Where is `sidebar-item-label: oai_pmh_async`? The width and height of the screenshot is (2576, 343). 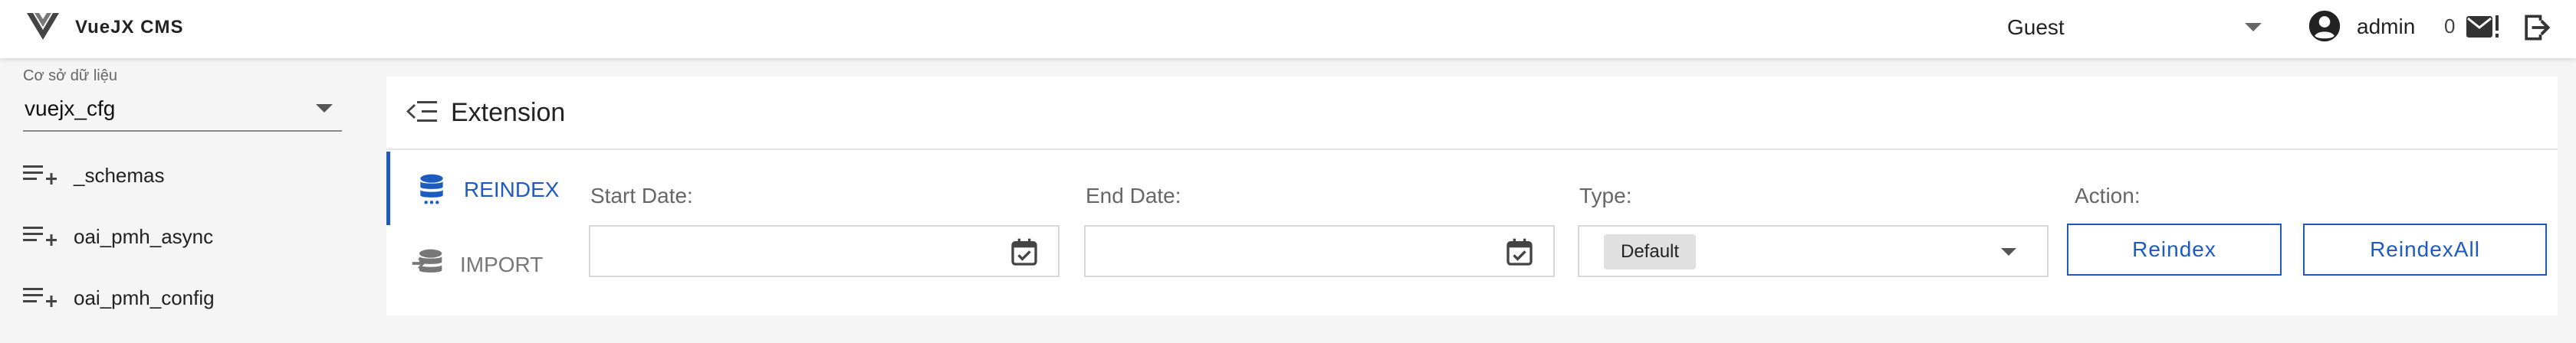
sidebar-item-label: oai_pmh_async is located at coordinates (144, 236).